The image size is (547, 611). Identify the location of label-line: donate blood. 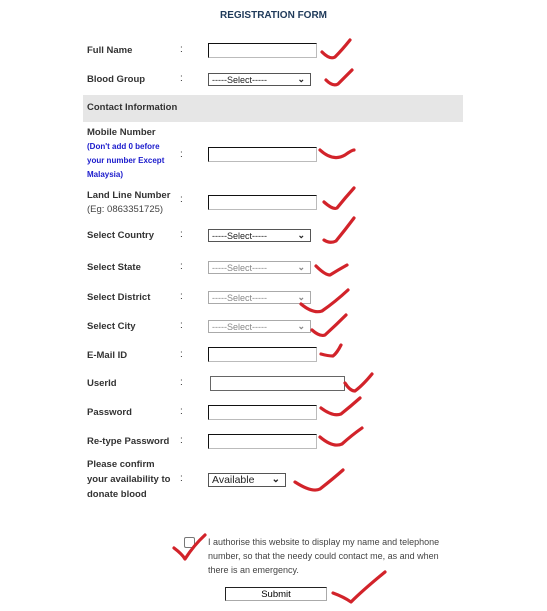
(117, 494).